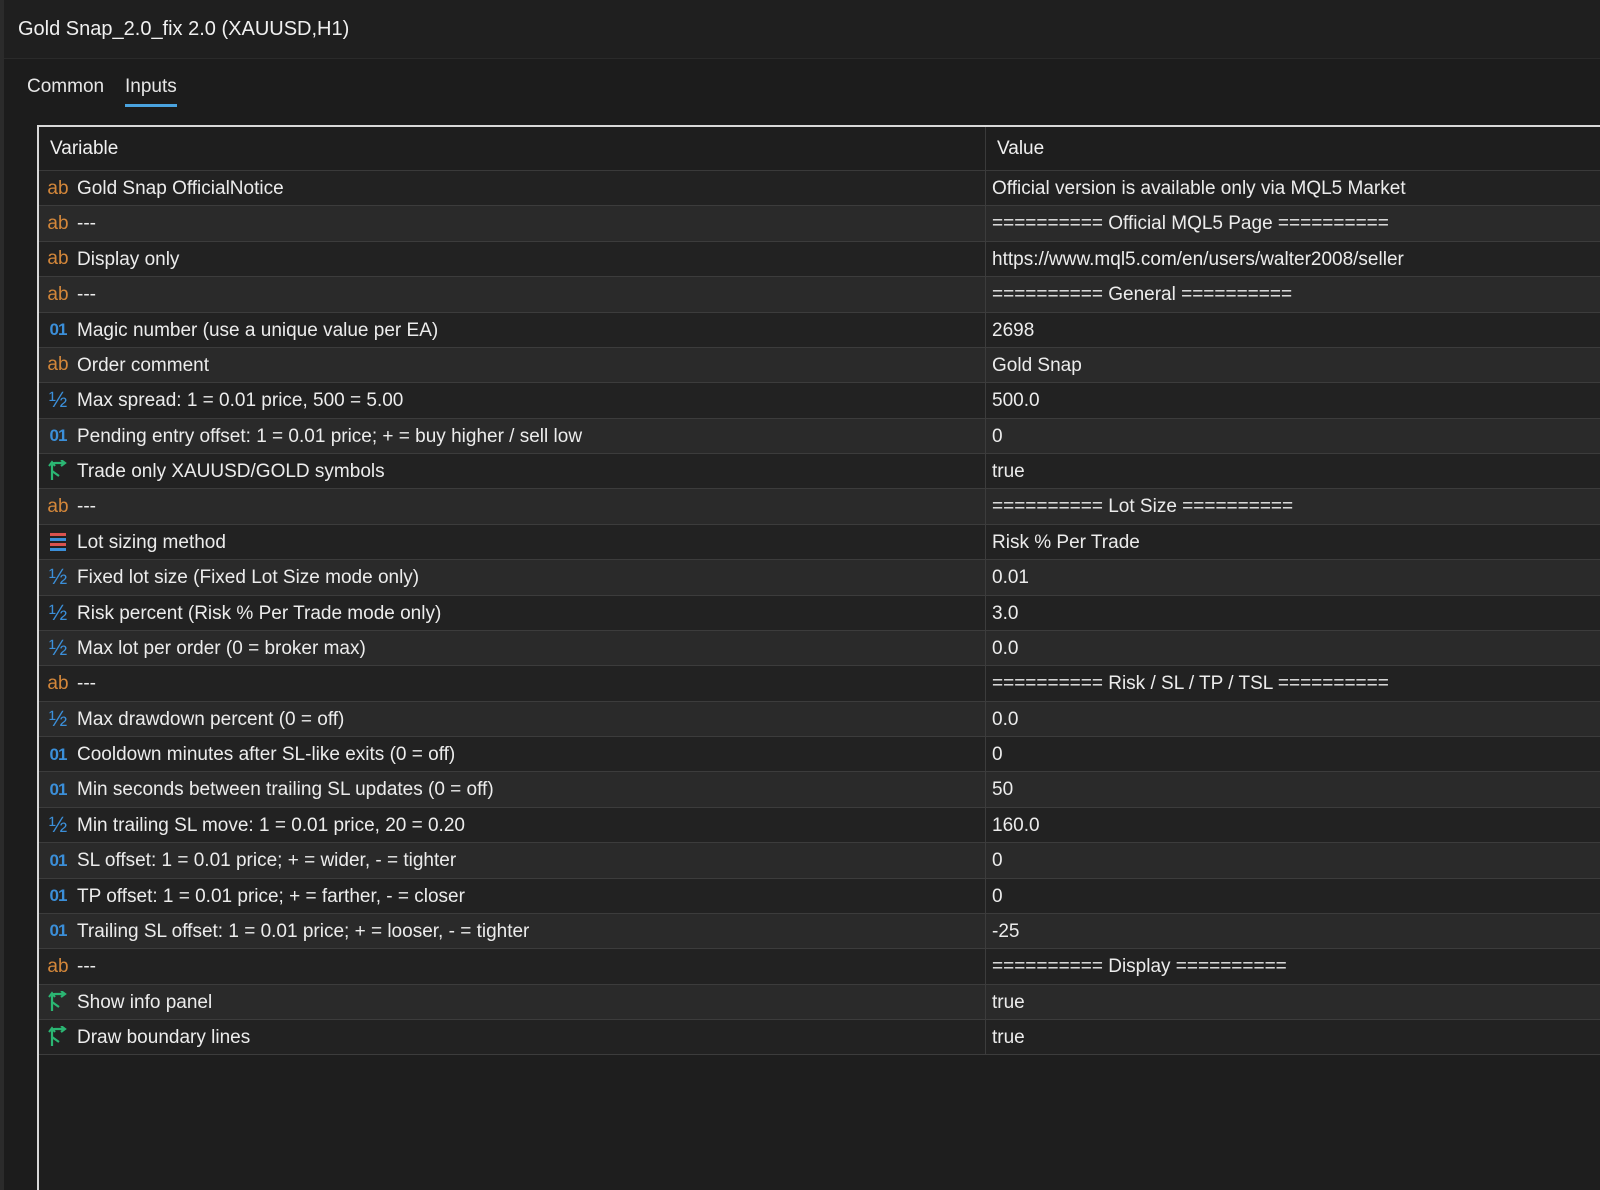 Image resolution: width=1600 pixels, height=1190 pixels. I want to click on input-row: Trade only XAUUSD/GOLD symbols true, so click(819, 472).